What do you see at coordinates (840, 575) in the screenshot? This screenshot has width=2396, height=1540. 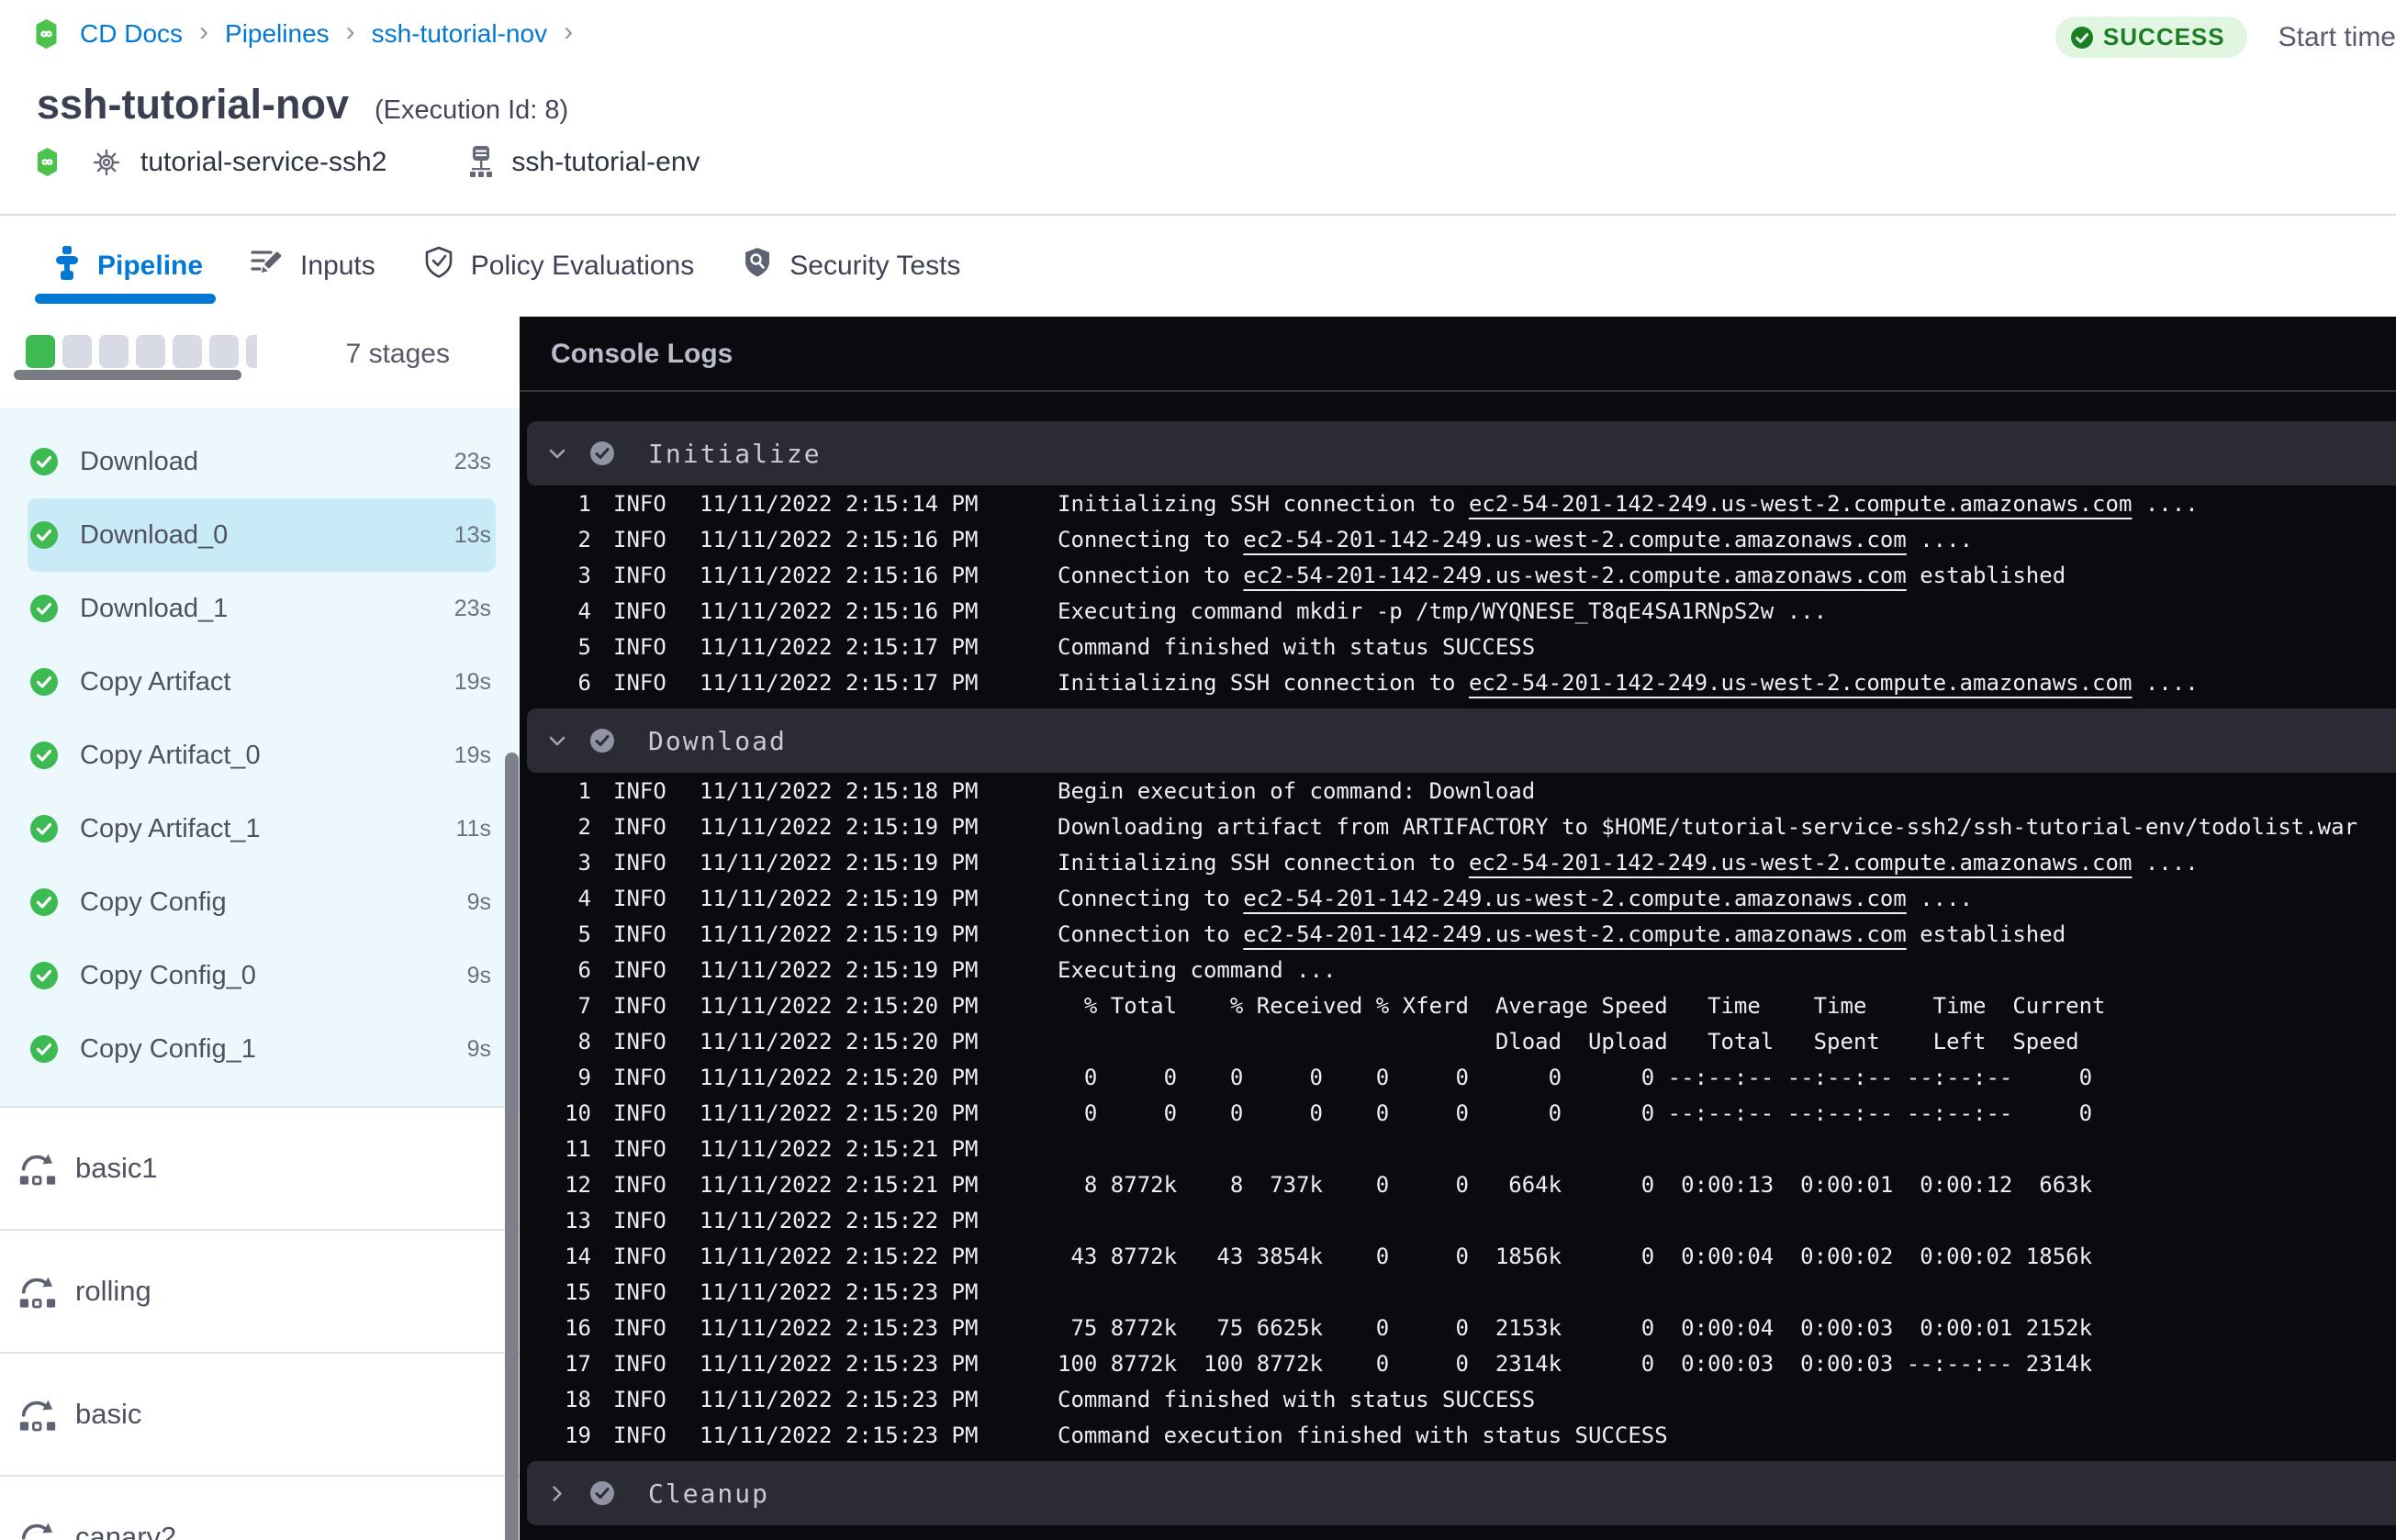 I see `log-timestamp: 11/11/2022 2:15:16 PM` at bounding box center [840, 575].